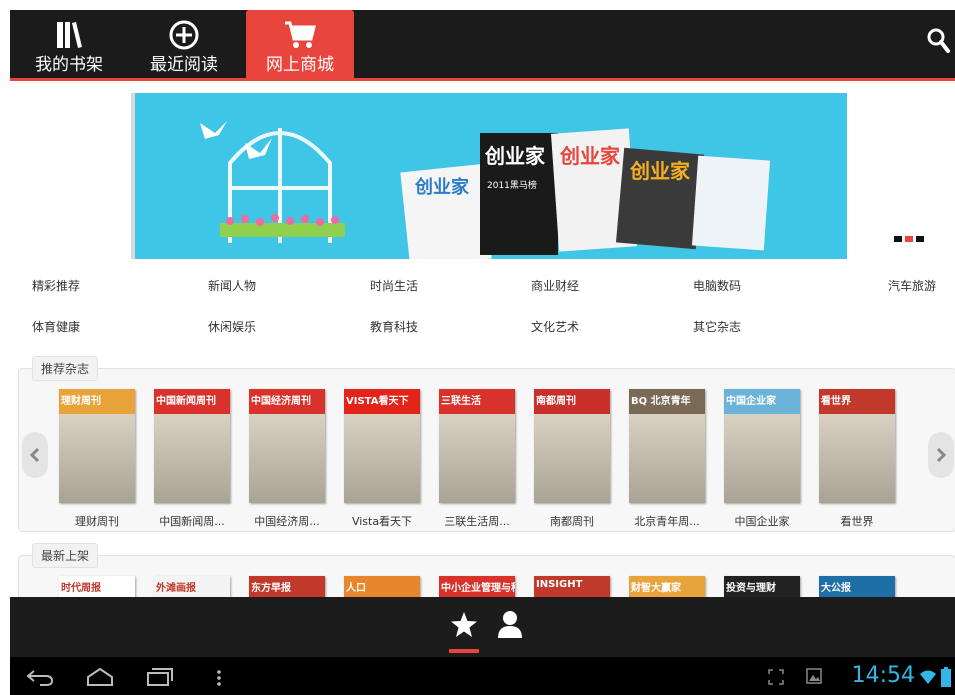  I want to click on favorites-button, so click(464, 632).